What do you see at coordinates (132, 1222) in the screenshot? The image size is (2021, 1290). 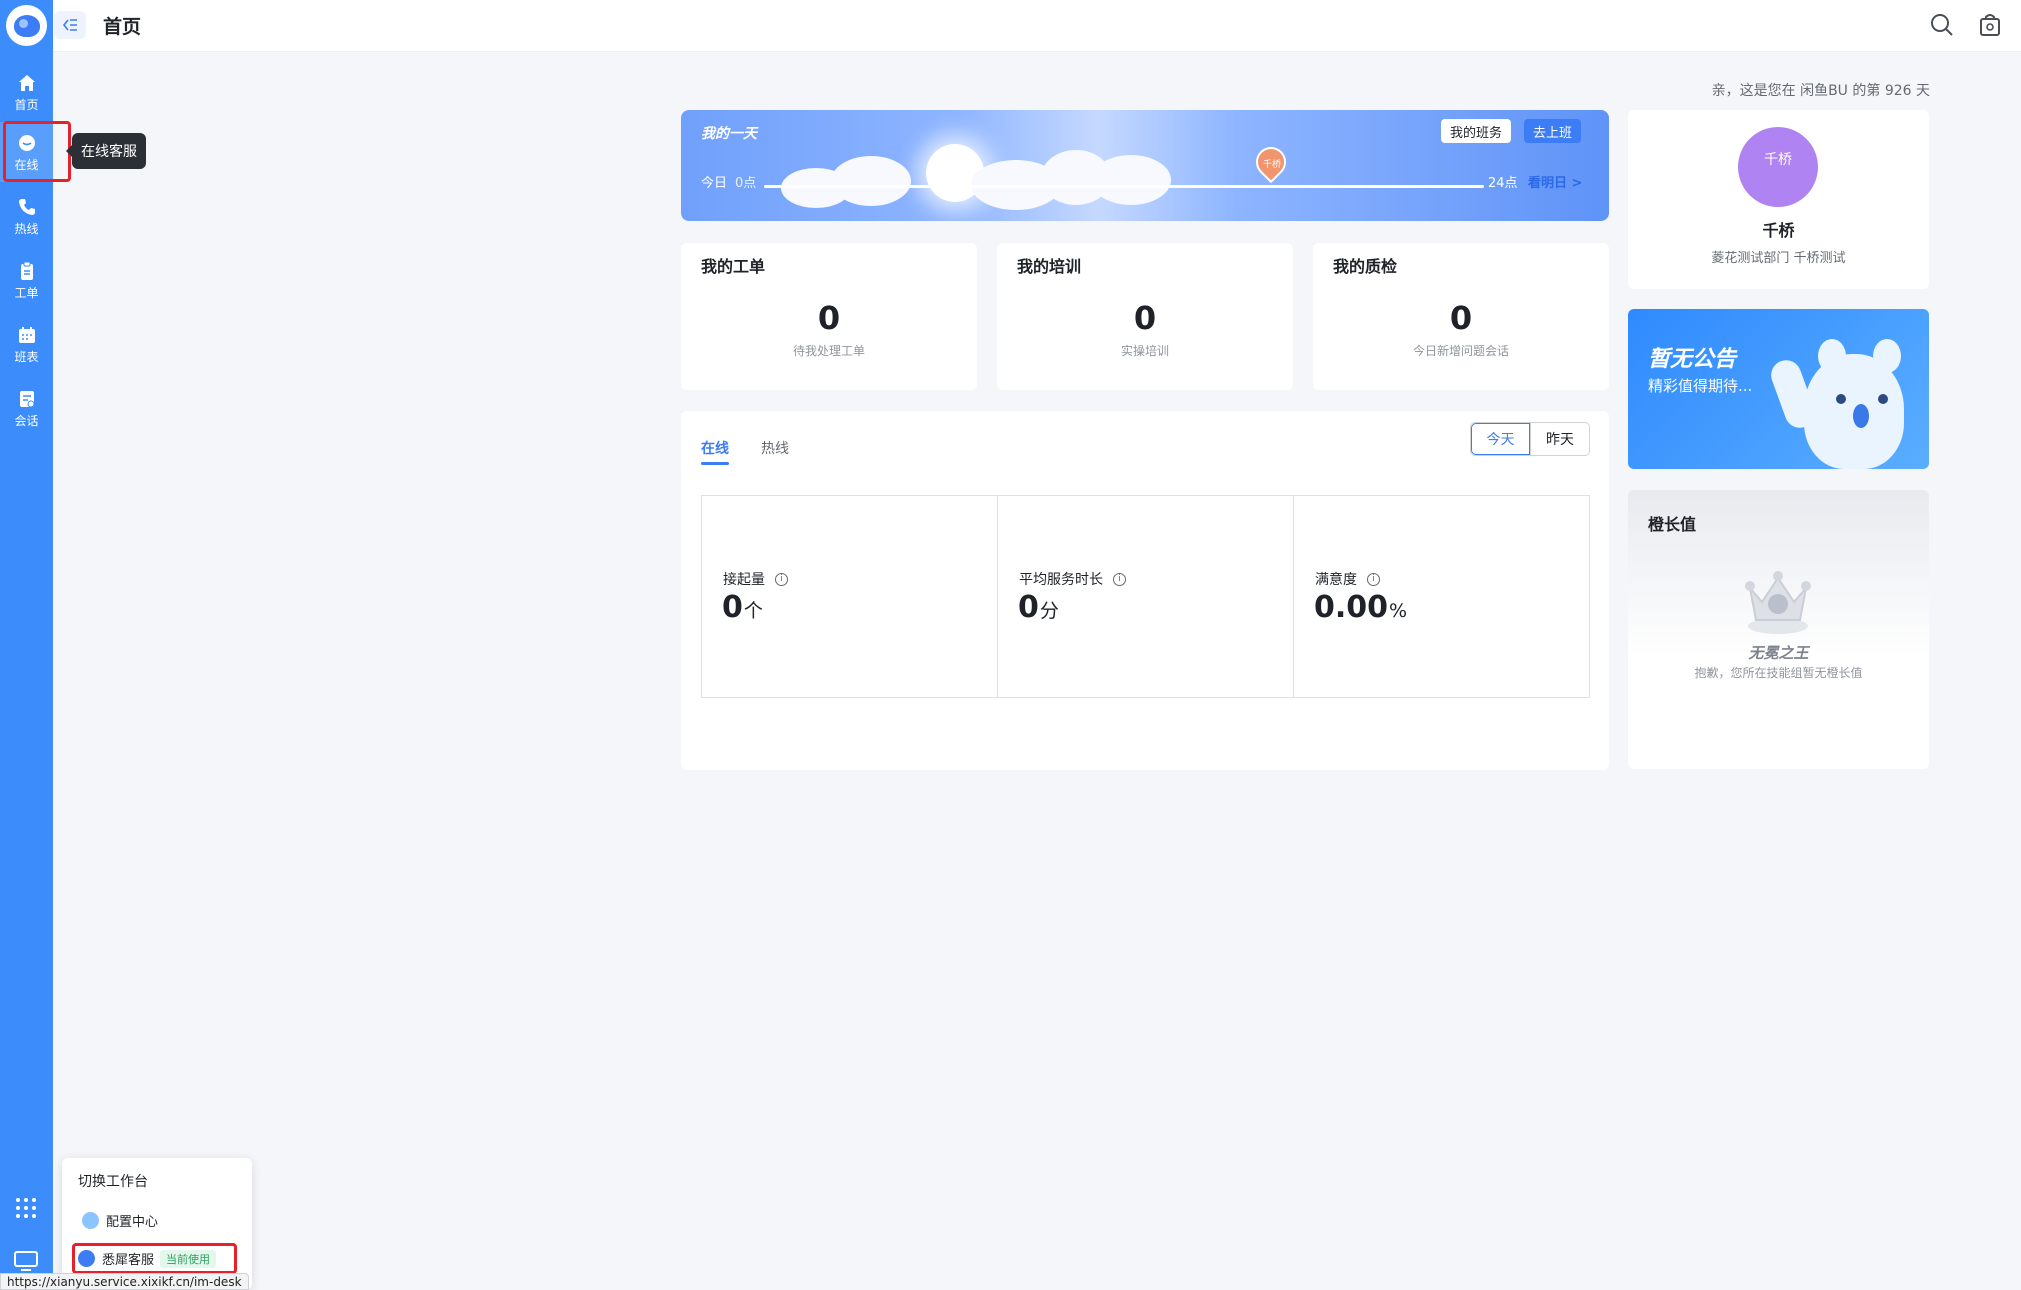 I see `workspace-label: 配置中心` at bounding box center [132, 1222].